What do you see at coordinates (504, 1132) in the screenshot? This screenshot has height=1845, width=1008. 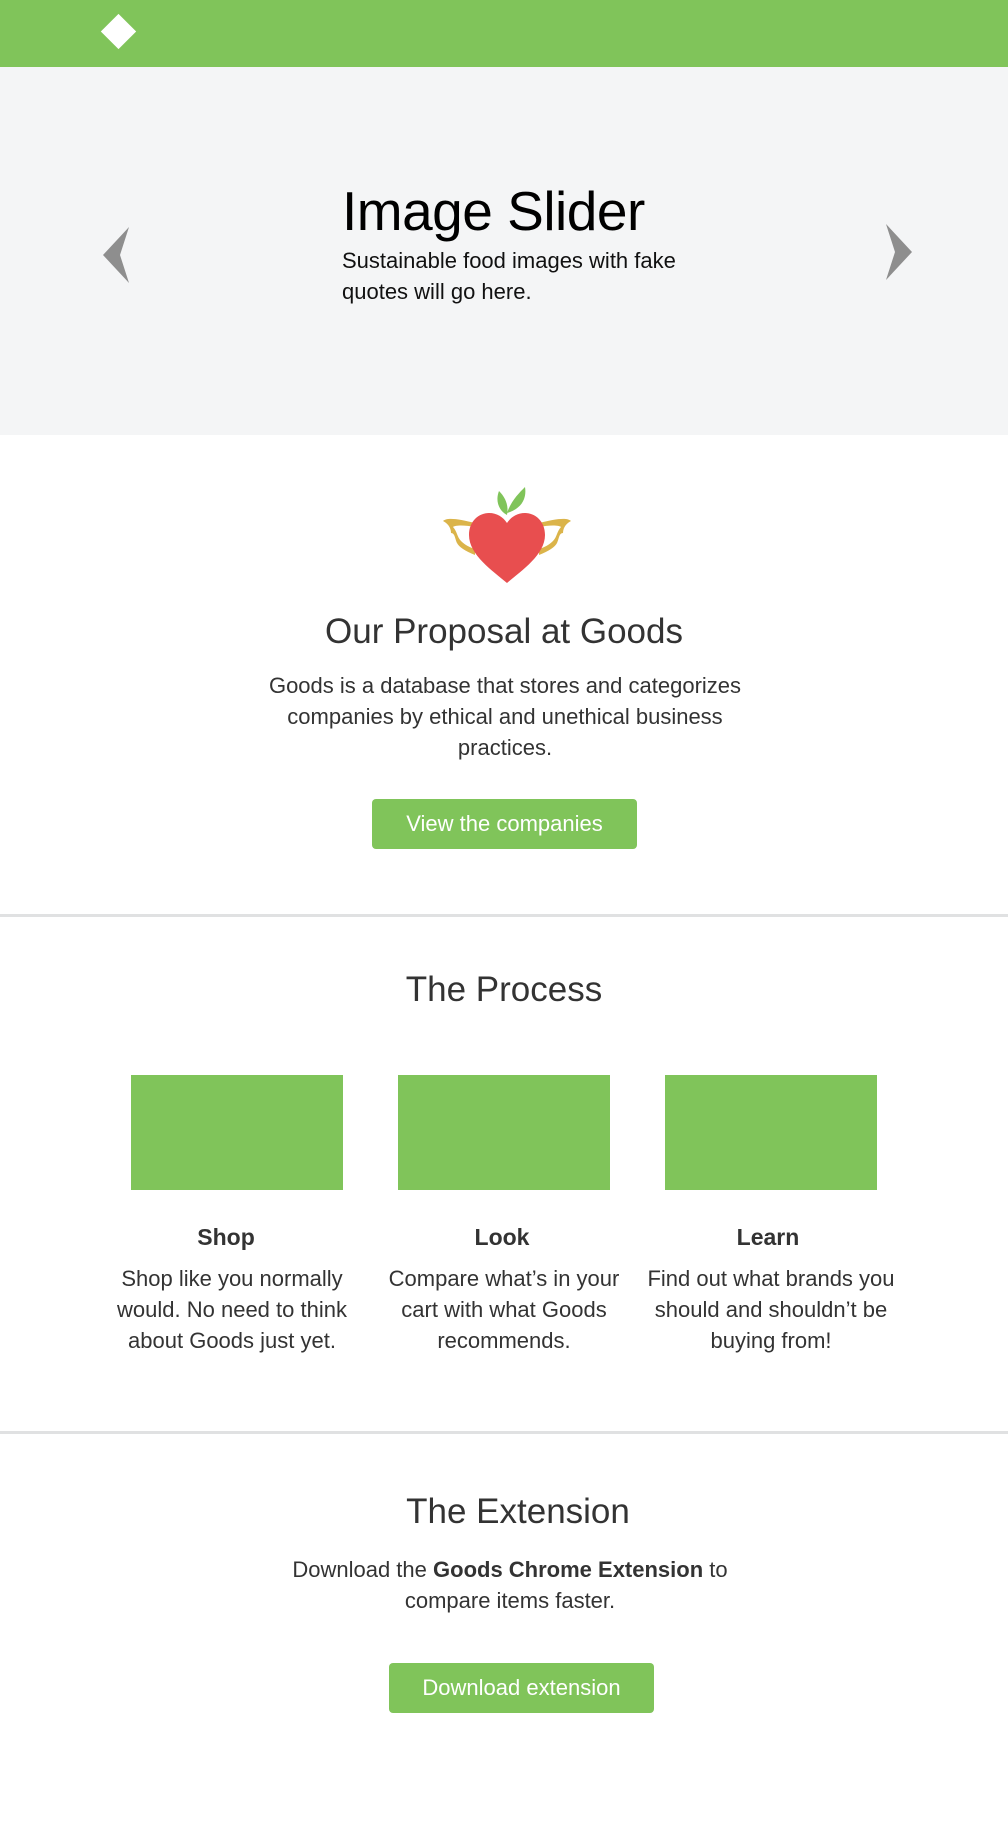 I see `look-step-image` at bounding box center [504, 1132].